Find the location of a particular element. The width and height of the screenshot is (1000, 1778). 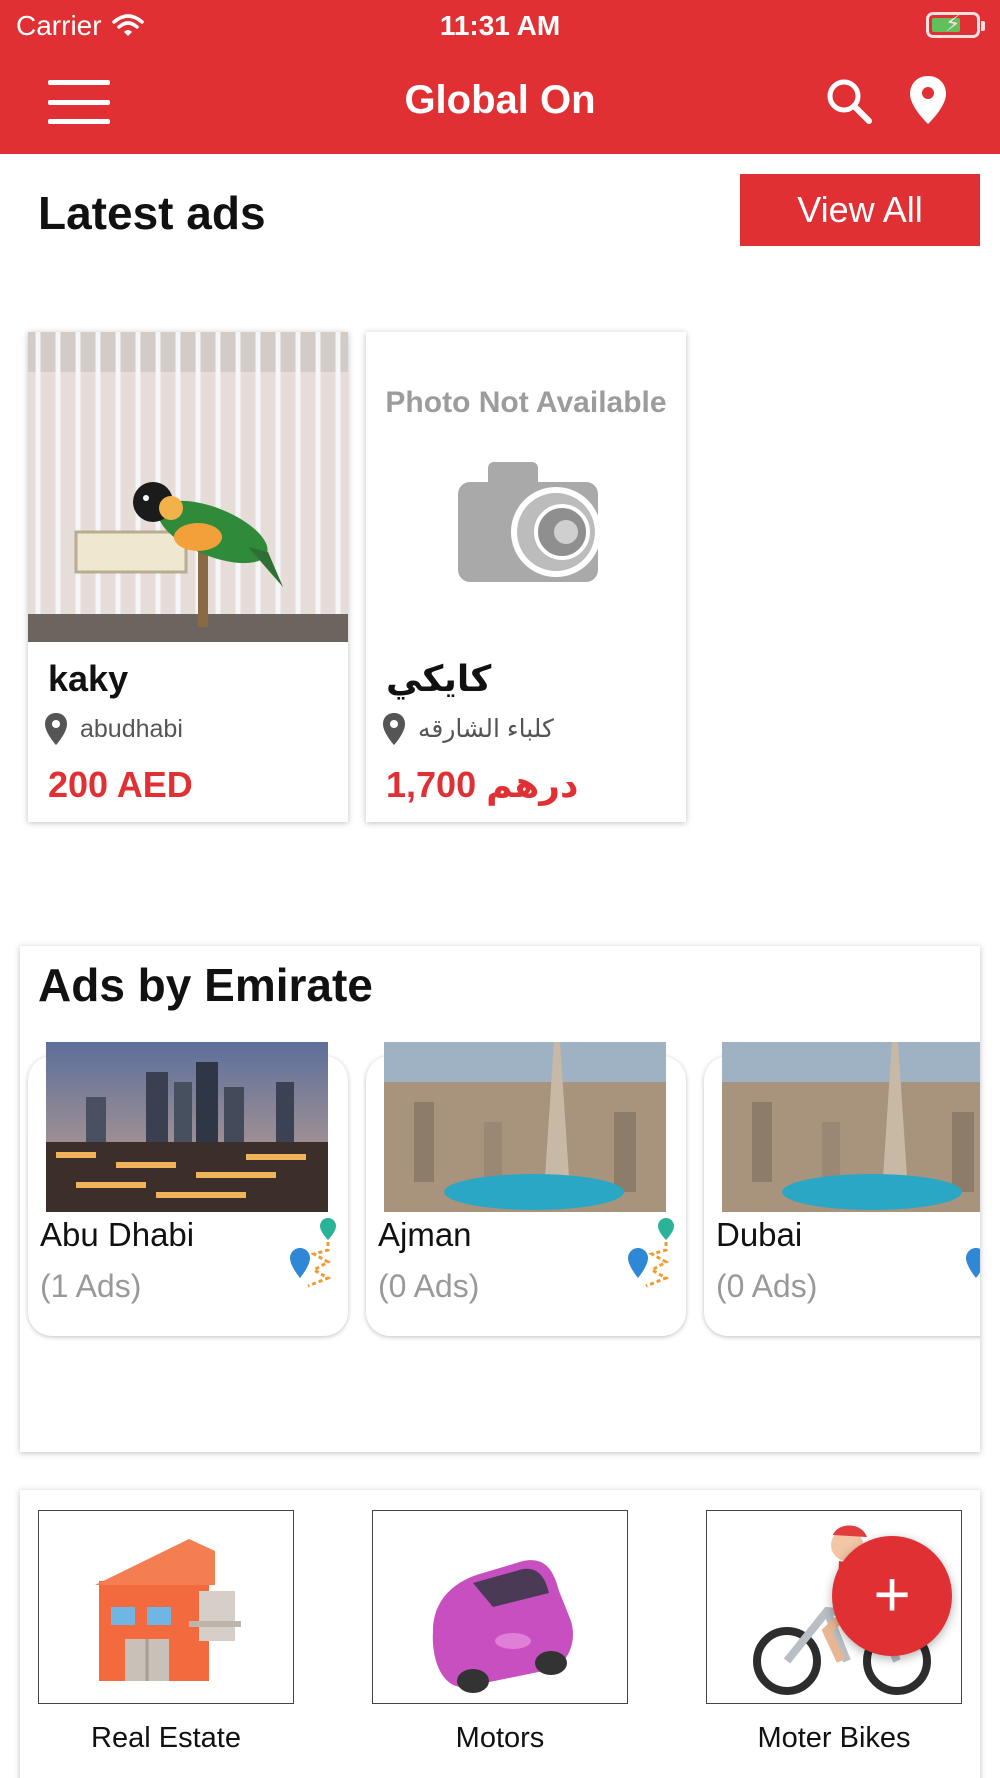

status-time: 11:31 AM is located at coordinates (500, 25).